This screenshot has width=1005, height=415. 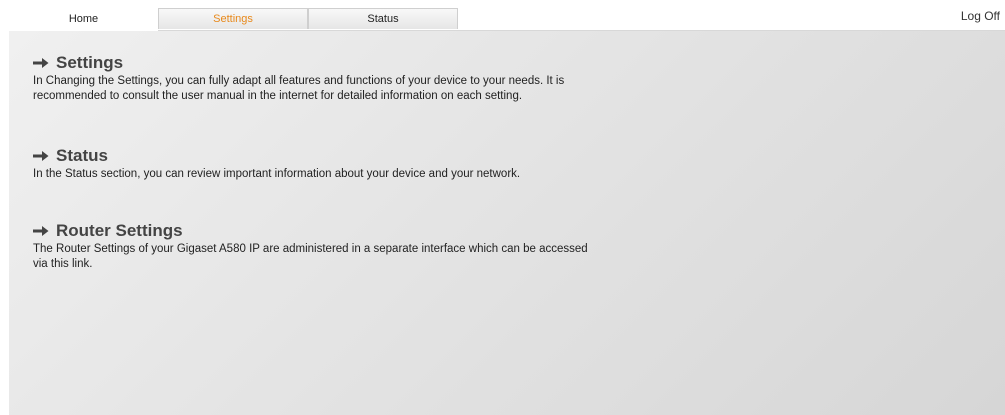 I want to click on tab-home: Home, so click(x=83, y=19).